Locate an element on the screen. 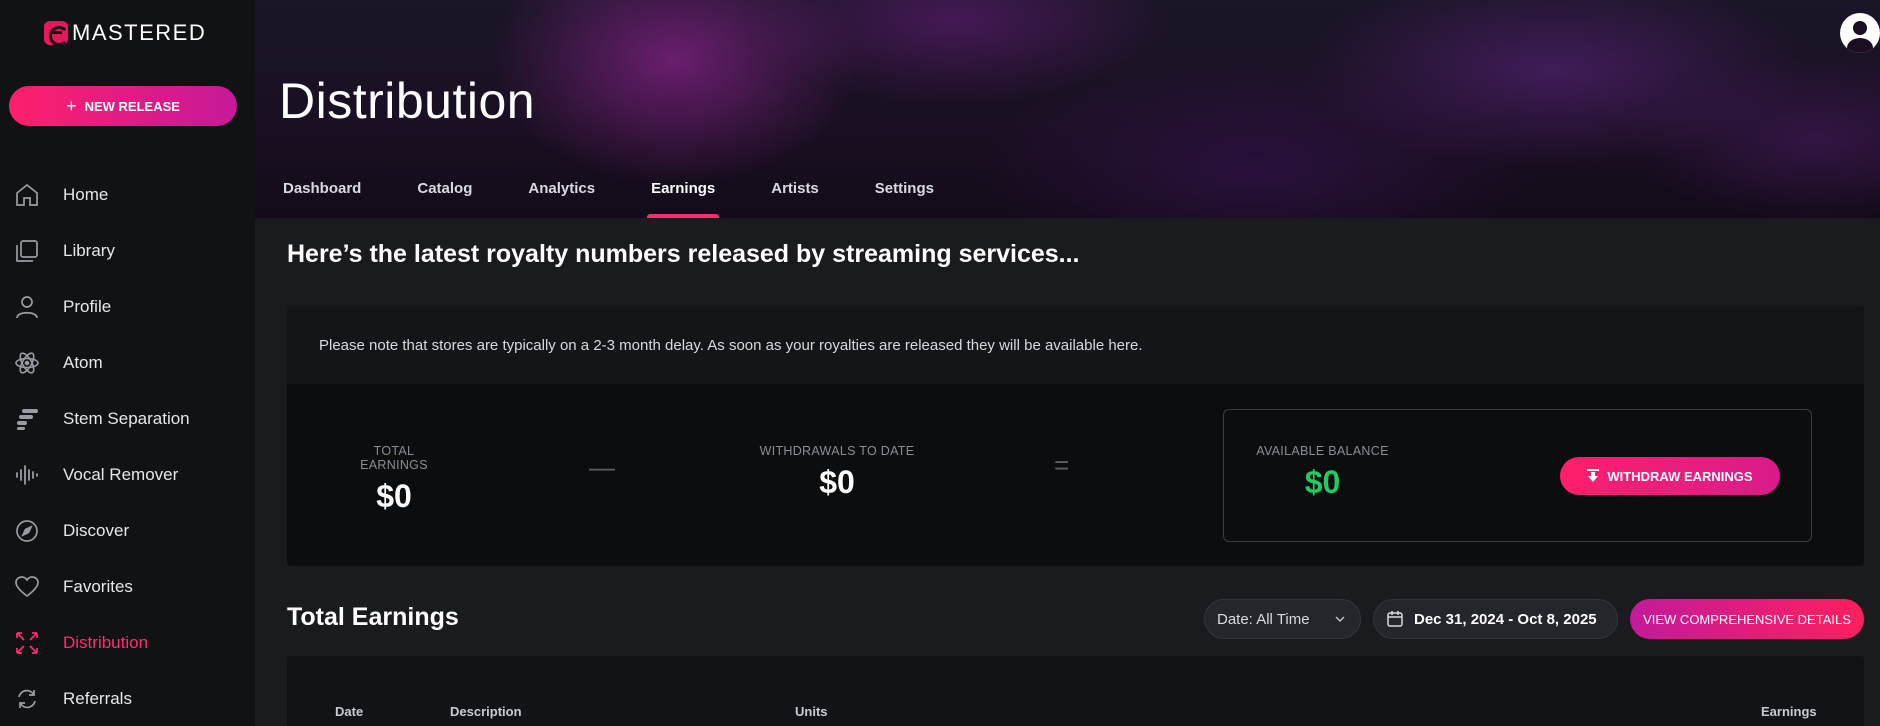 This screenshot has width=1880, height=726. new-release-button: + NEW RELEASE is located at coordinates (123, 106).